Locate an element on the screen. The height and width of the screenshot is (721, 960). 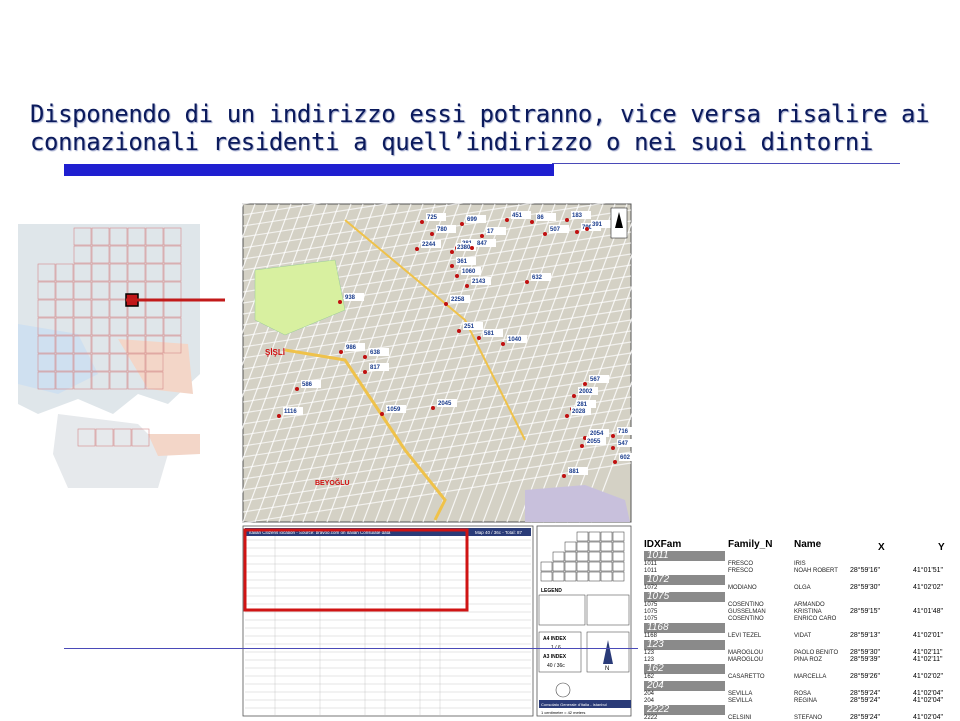
coord-y-cell: 41°01'51" is located at coordinates (928, 570).